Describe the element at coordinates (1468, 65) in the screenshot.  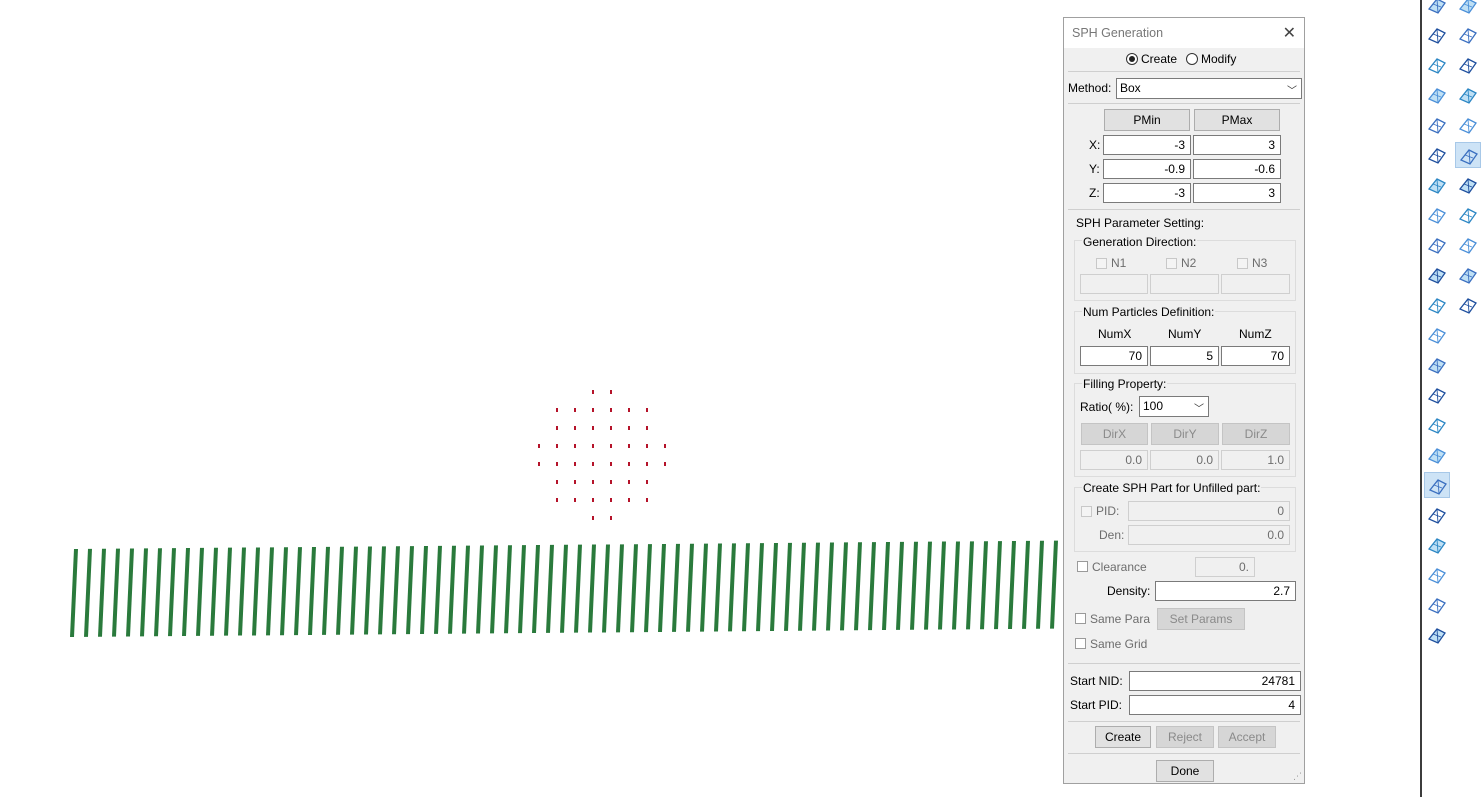
I see `cube-mesh-icon` at that location.